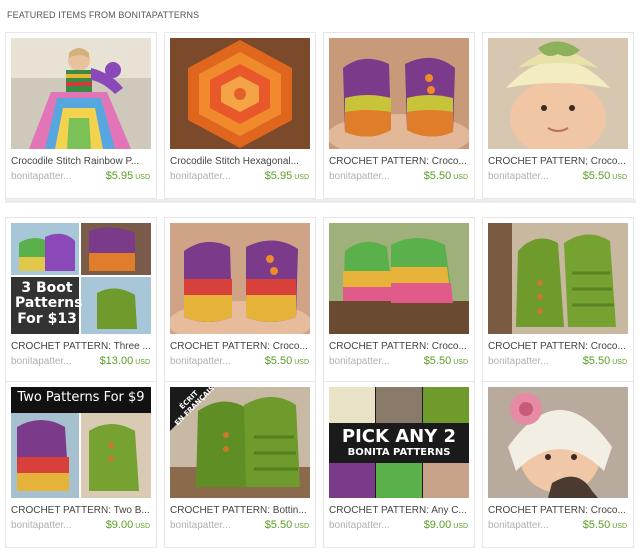 Image resolution: width=640 pixels, height=548 pixels. I want to click on overlay-line: PICK ANY 2, so click(399, 436).